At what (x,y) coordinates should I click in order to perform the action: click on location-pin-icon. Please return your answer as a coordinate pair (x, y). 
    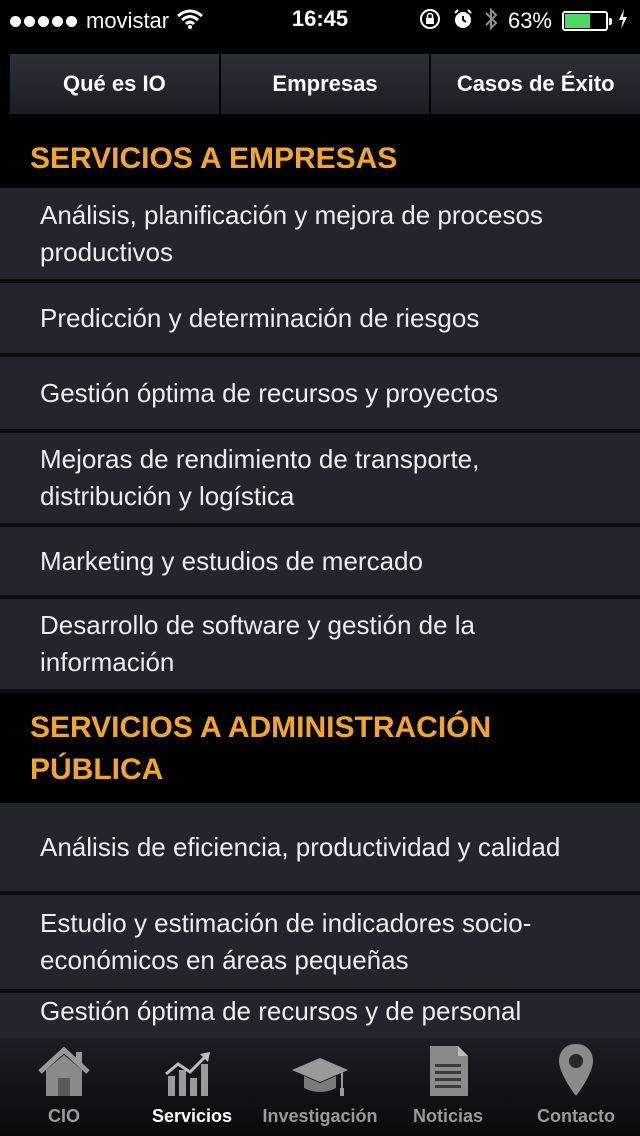
    Looking at the image, I should click on (576, 1069).